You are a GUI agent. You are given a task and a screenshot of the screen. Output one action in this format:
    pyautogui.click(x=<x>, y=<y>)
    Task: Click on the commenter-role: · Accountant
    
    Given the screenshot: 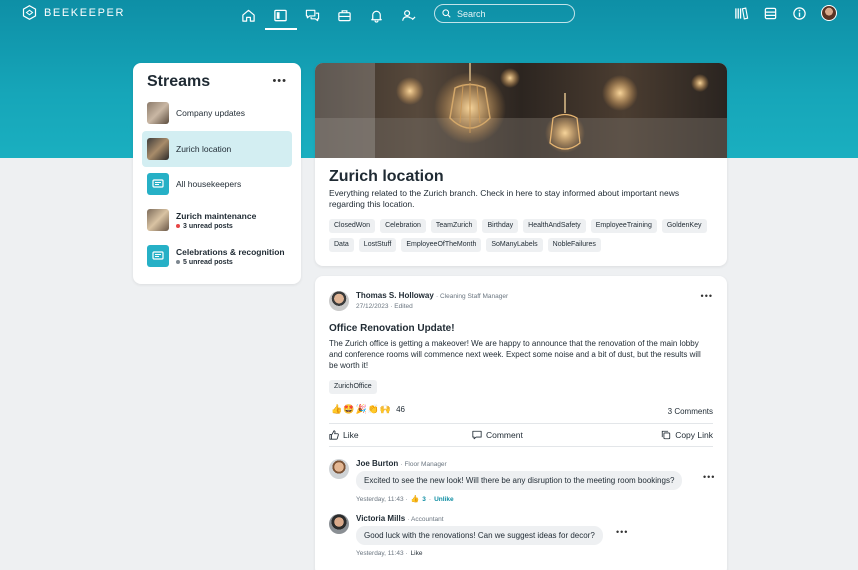 What is the action you would take?
    pyautogui.click(x=425, y=519)
    